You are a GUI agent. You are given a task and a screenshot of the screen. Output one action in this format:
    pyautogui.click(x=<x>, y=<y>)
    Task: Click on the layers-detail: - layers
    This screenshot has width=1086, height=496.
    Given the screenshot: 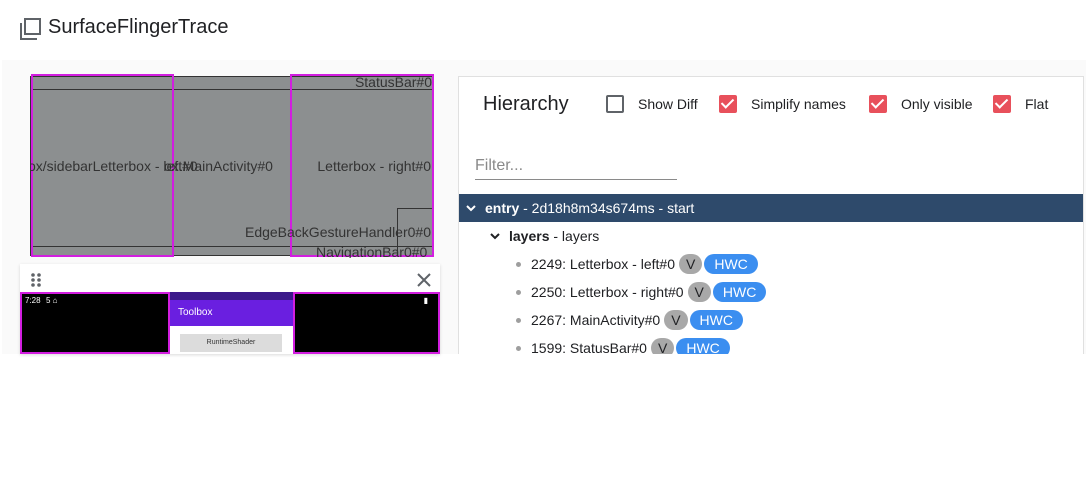 What is the action you would take?
    pyautogui.click(x=574, y=236)
    